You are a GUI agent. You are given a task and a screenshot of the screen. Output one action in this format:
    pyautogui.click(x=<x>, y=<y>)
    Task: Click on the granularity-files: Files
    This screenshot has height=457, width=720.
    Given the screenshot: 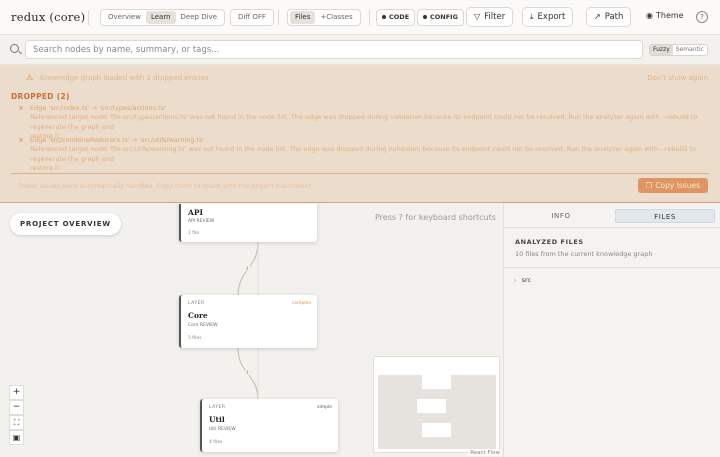 What is the action you would take?
    pyautogui.click(x=303, y=17)
    